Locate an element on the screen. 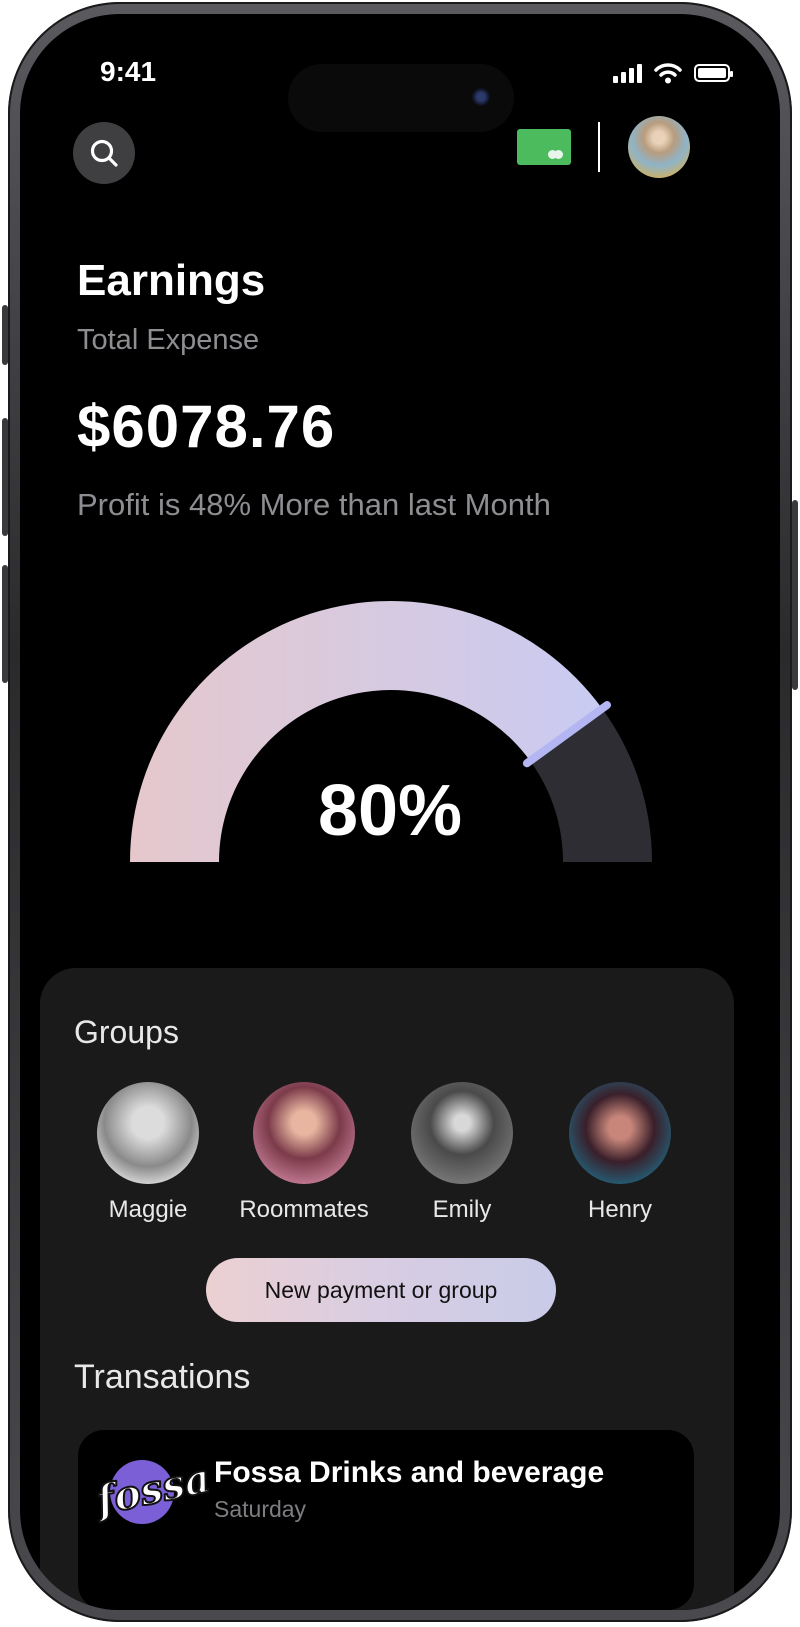  group-member: Henry is located at coordinates (620, 1153).